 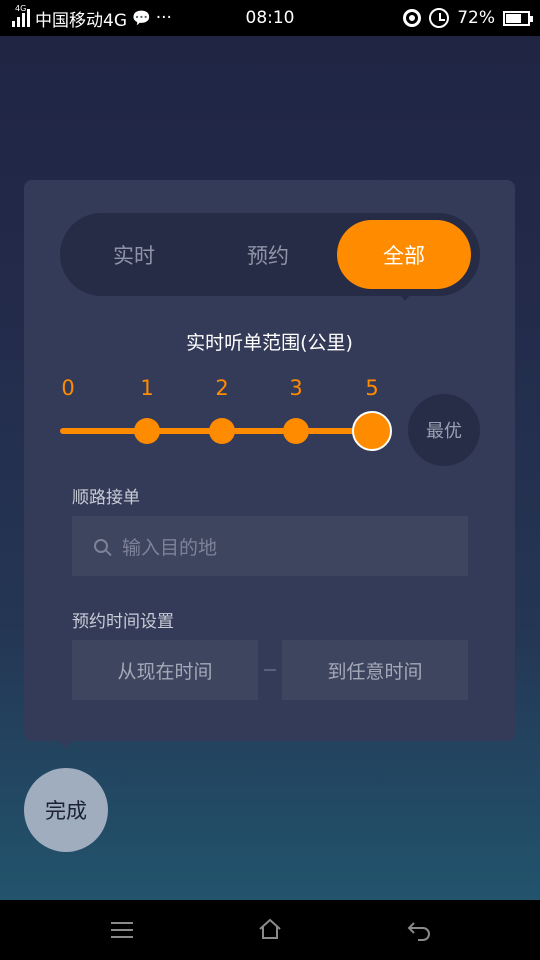 I want to click on tab-booking: 预约, so click(x=268, y=254).